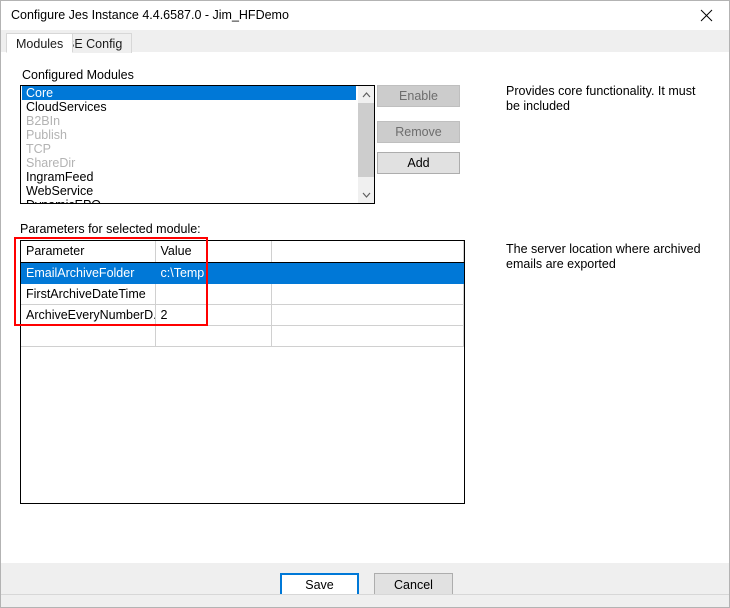 This screenshot has width=730, height=608. I want to click on list-item-label: Core, so click(40, 93).